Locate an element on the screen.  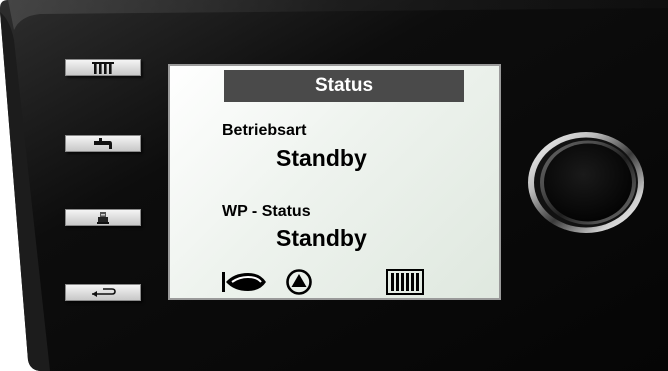
back-button is located at coordinates (103, 292).